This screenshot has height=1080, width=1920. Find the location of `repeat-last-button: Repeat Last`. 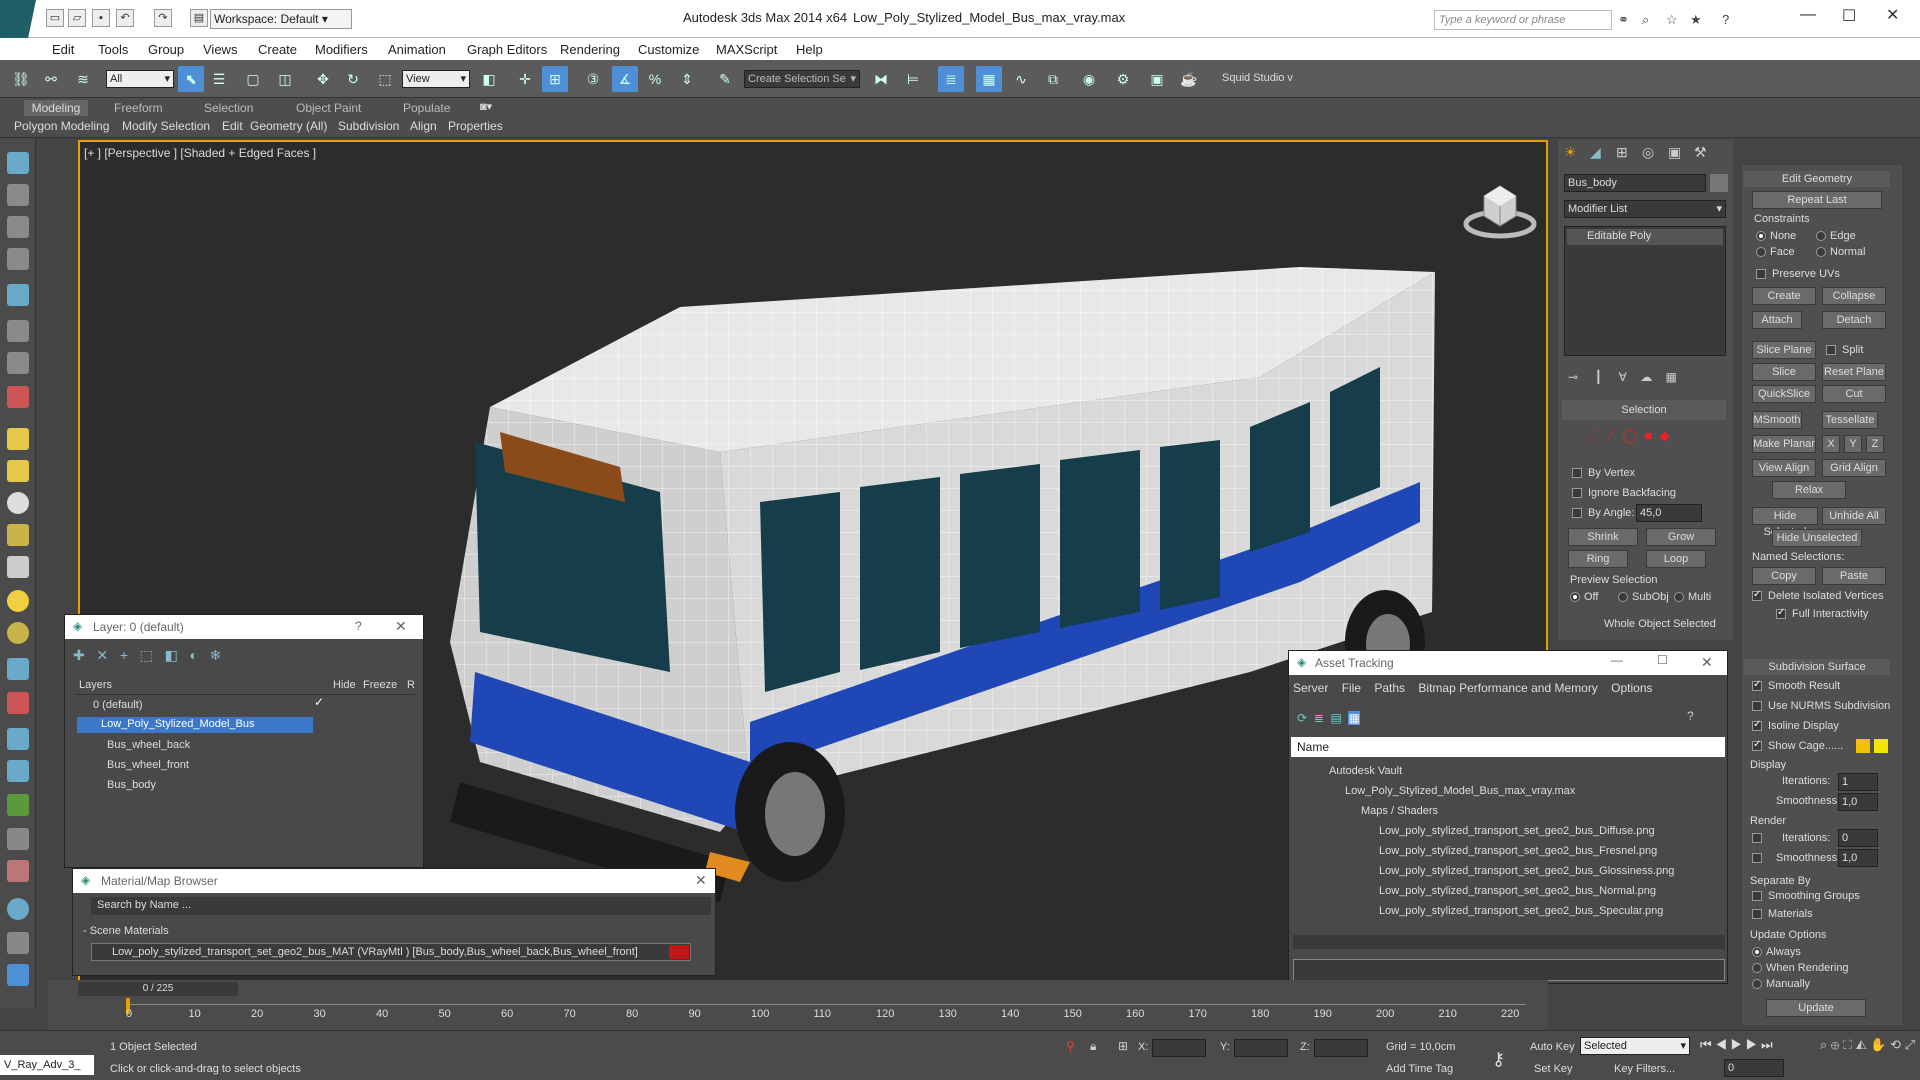

repeat-last-button: Repeat Last is located at coordinates (1817, 200).